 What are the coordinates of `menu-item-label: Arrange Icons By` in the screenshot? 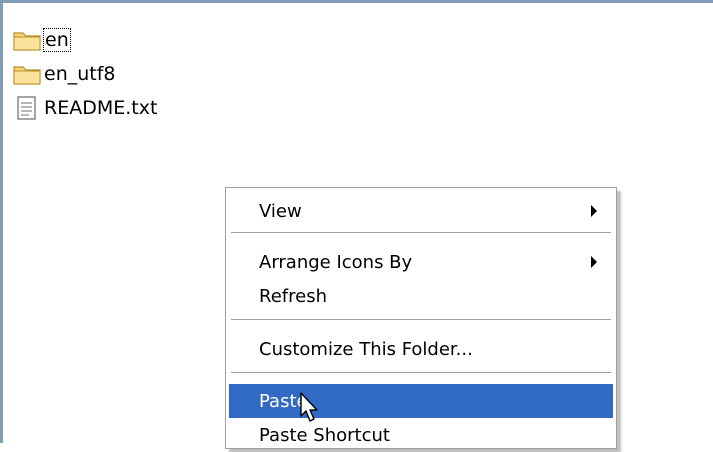 It's located at (336, 262).